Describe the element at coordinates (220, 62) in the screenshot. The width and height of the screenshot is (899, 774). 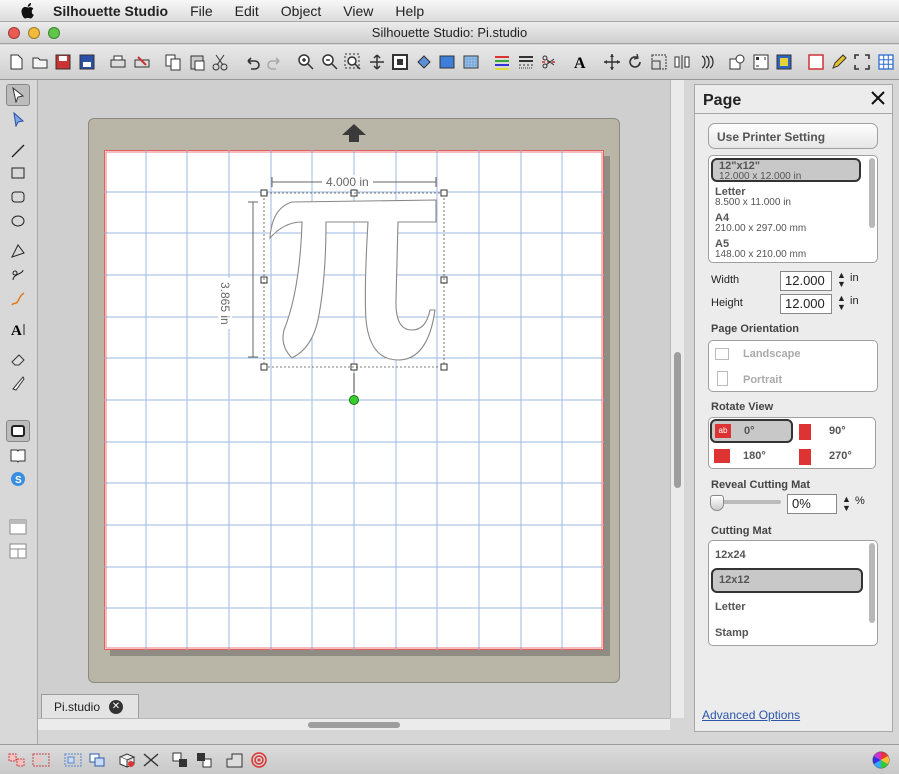
I see `cut-icon` at that location.